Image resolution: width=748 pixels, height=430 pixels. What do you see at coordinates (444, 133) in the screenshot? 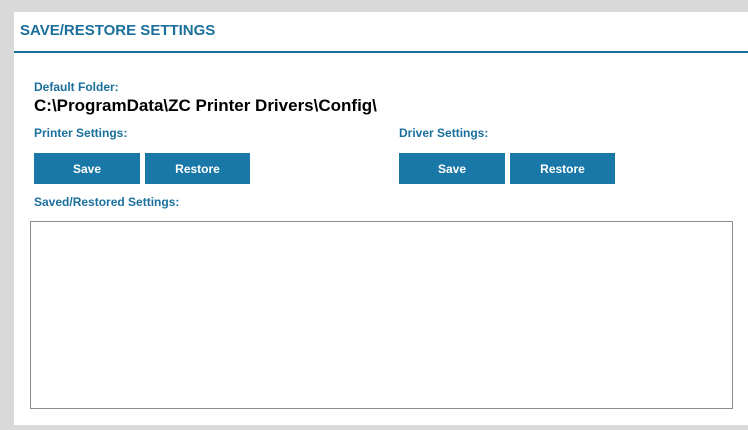
I see `driver-settings-label: Driver Settings:` at bounding box center [444, 133].